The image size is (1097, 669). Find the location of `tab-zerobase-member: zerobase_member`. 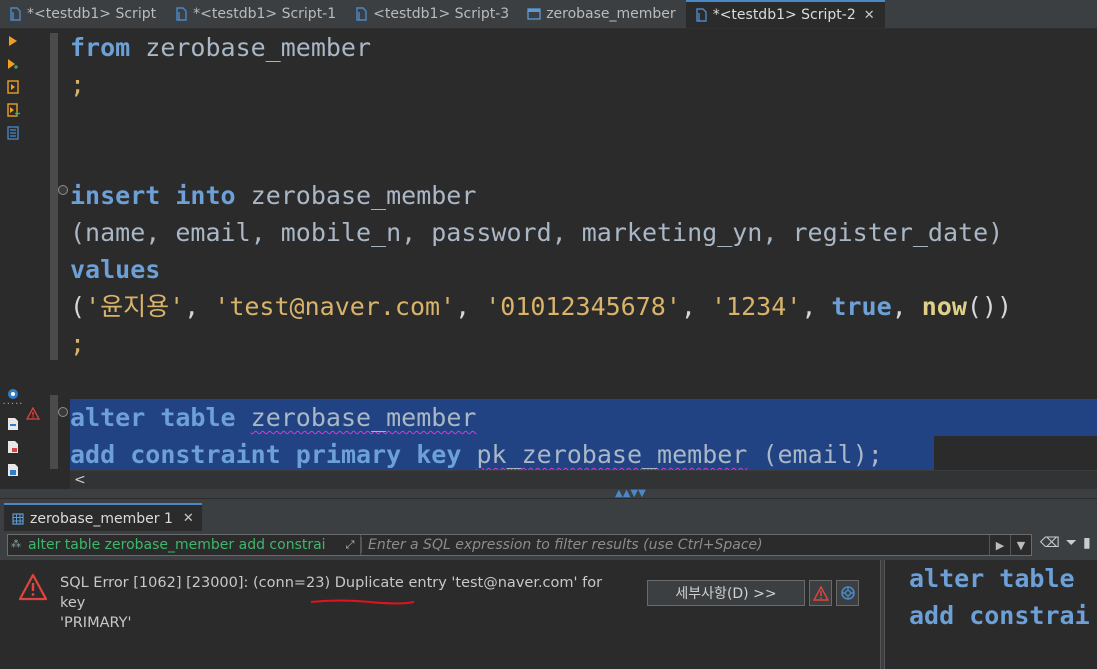

tab-zerobase-member: zerobase_member is located at coordinates (602, 14).